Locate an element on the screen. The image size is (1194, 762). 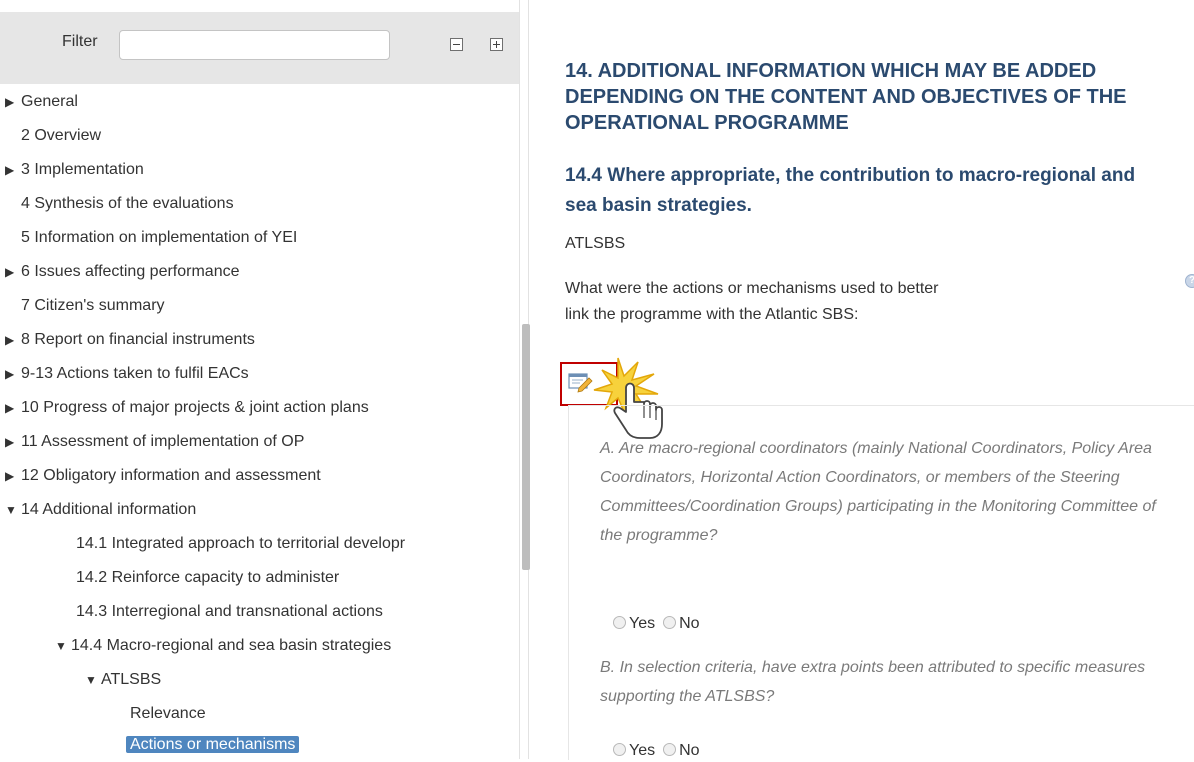
tree-item-actions-or-mechanisms: Actions or mechanisms is located at coordinates (213, 745).